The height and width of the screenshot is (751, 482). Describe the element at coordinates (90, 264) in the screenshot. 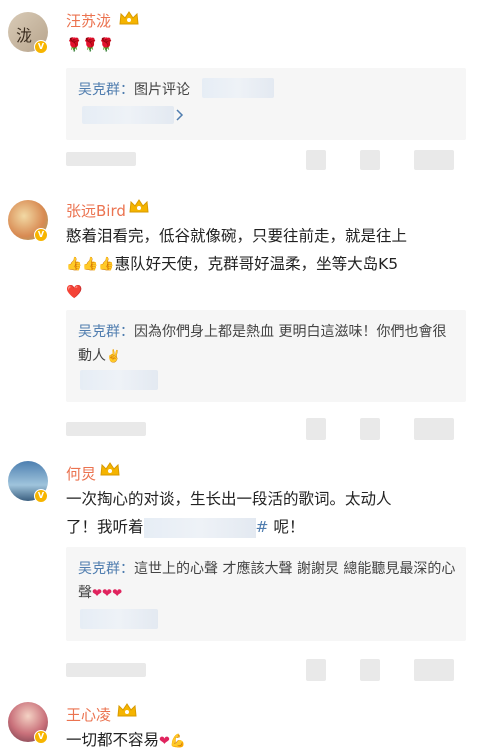

I see `thumbs-up-icon: 👍👍👍` at that location.